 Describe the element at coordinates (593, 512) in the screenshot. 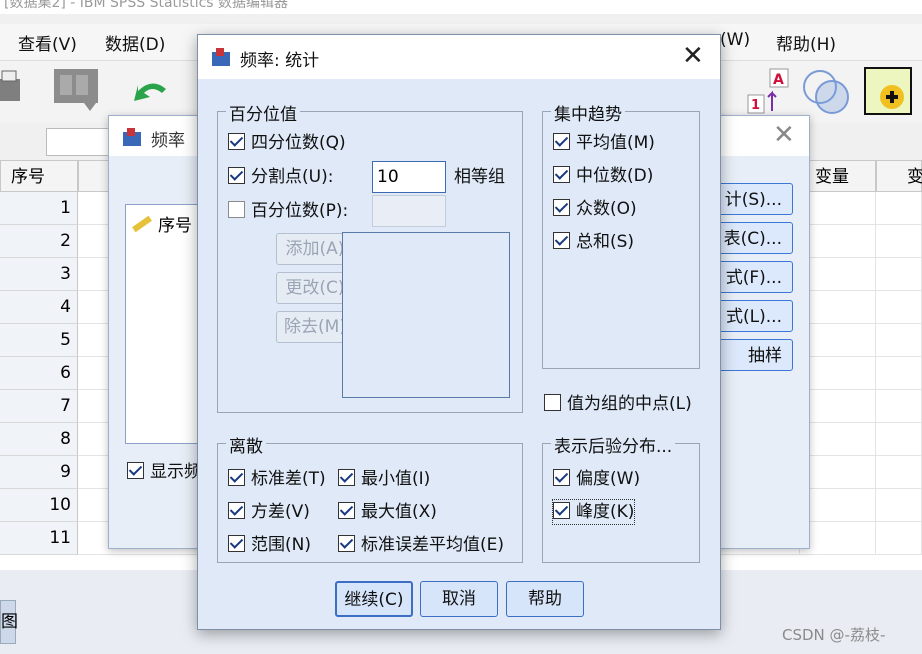

I see `kurtosis-checkbox: 峰度(K)` at that location.